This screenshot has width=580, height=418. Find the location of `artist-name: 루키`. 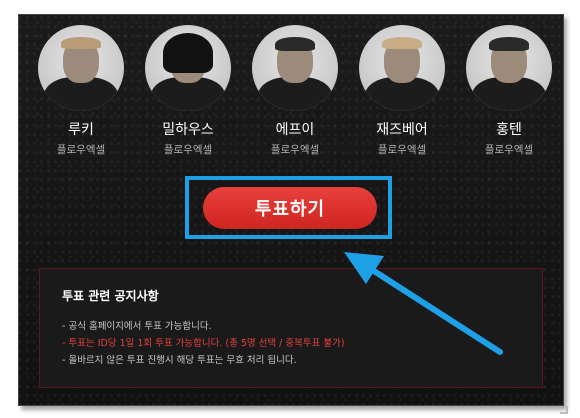

artist-name: 루키 is located at coordinates (81, 130).